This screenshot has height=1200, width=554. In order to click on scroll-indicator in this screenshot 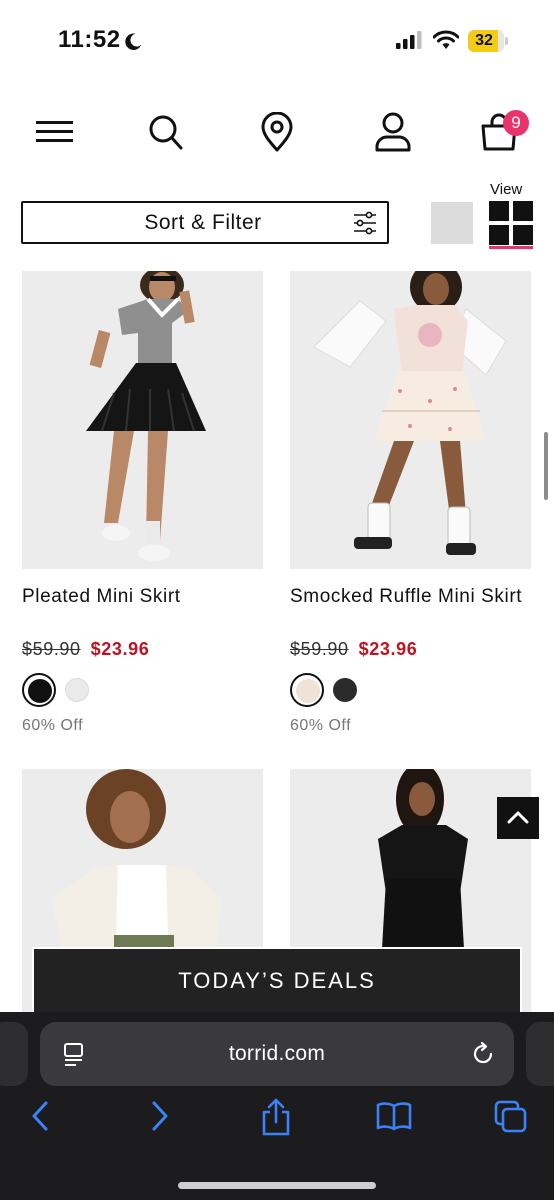, I will do `click(546, 466)`.